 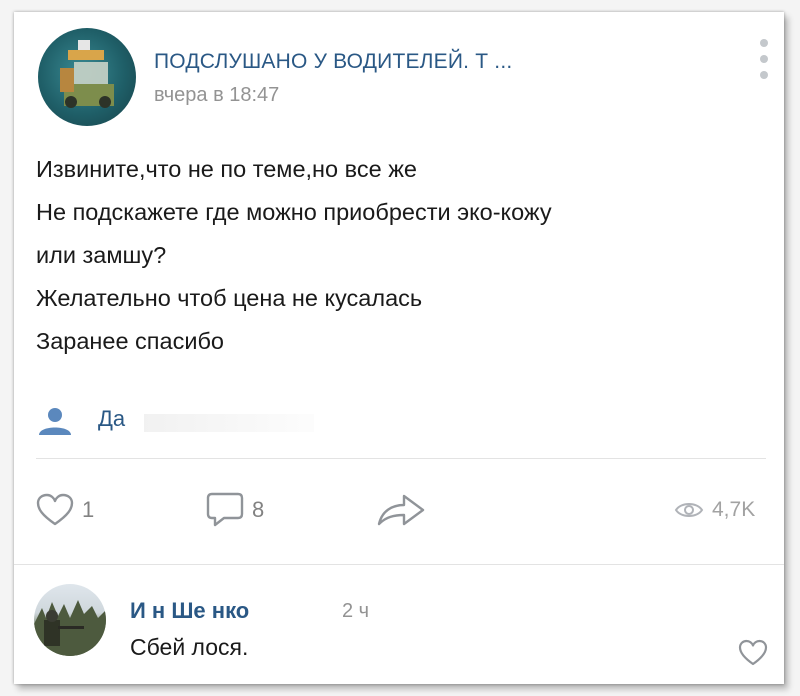 What do you see at coordinates (258, 509) in the screenshot?
I see `comment-count: 8` at bounding box center [258, 509].